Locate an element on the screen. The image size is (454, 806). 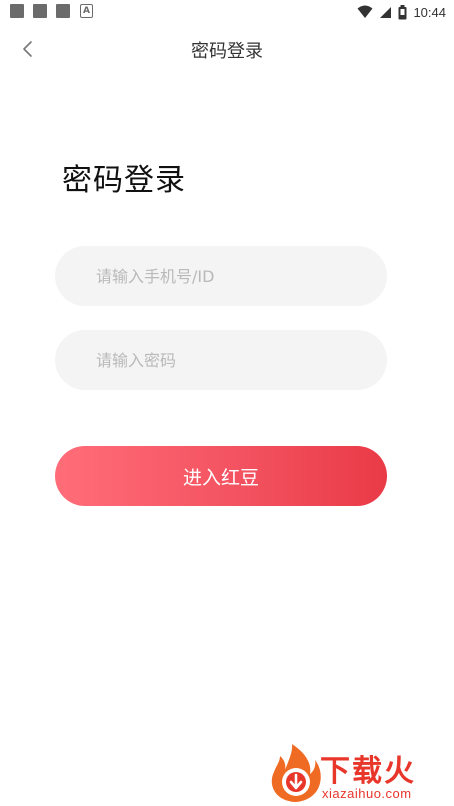
status-right: 10:44 is located at coordinates (401, 12).